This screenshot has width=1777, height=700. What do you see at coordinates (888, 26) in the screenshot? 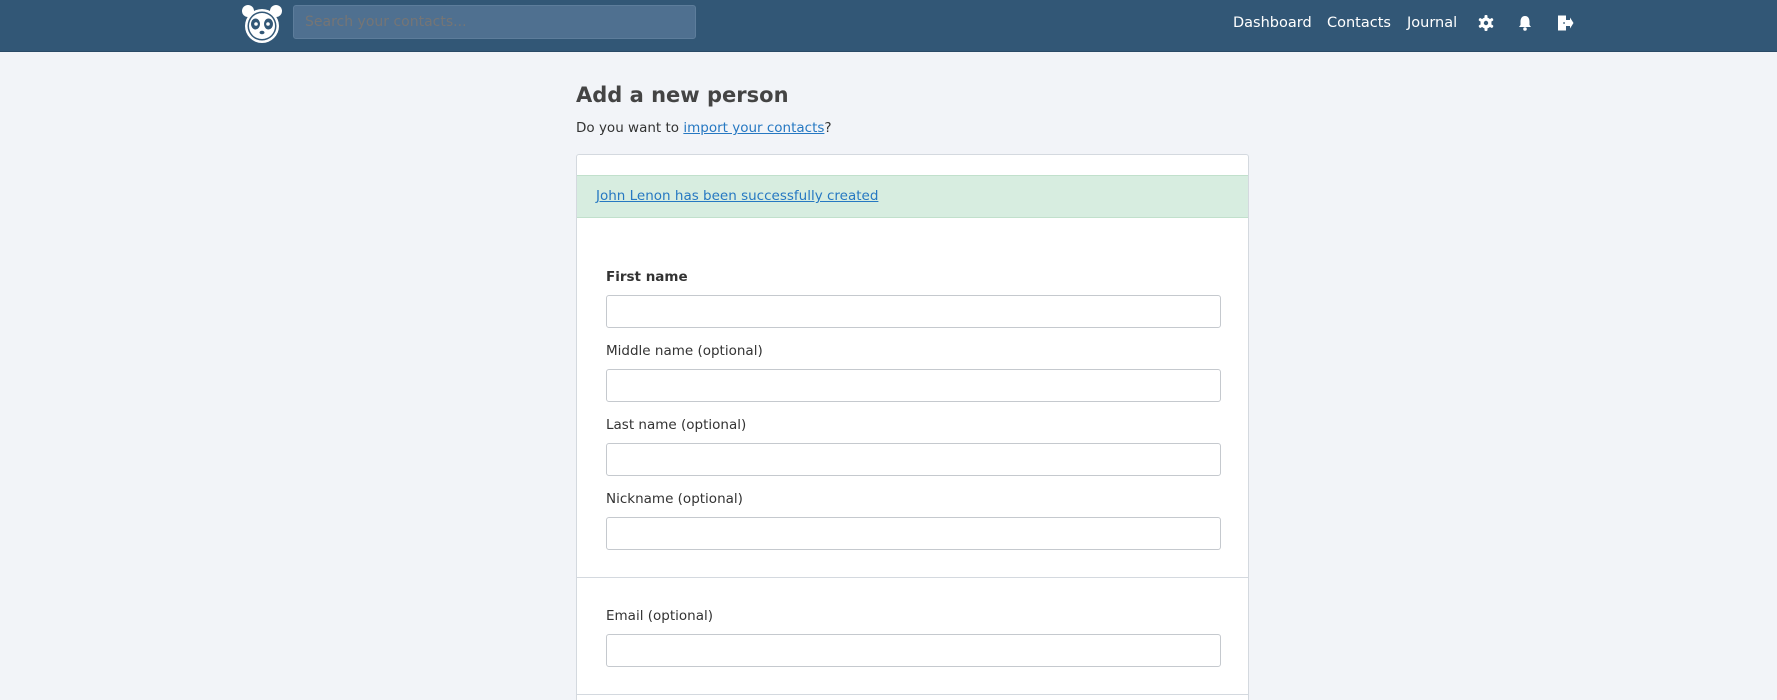
I see `top-navbar: Dashboard Contacts Journal` at bounding box center [888, 26].